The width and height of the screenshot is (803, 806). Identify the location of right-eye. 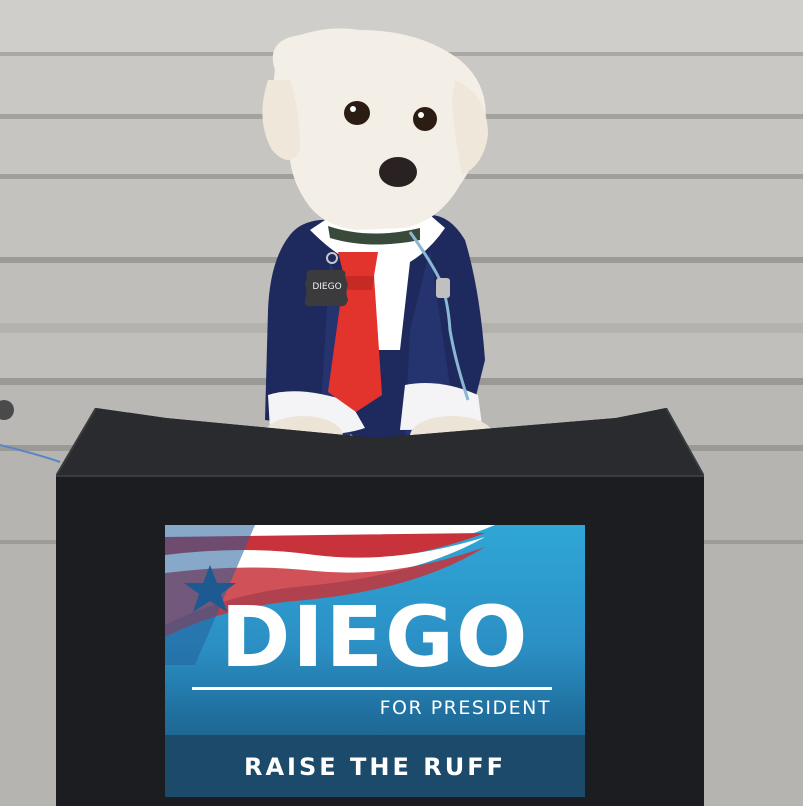
(425, 119).